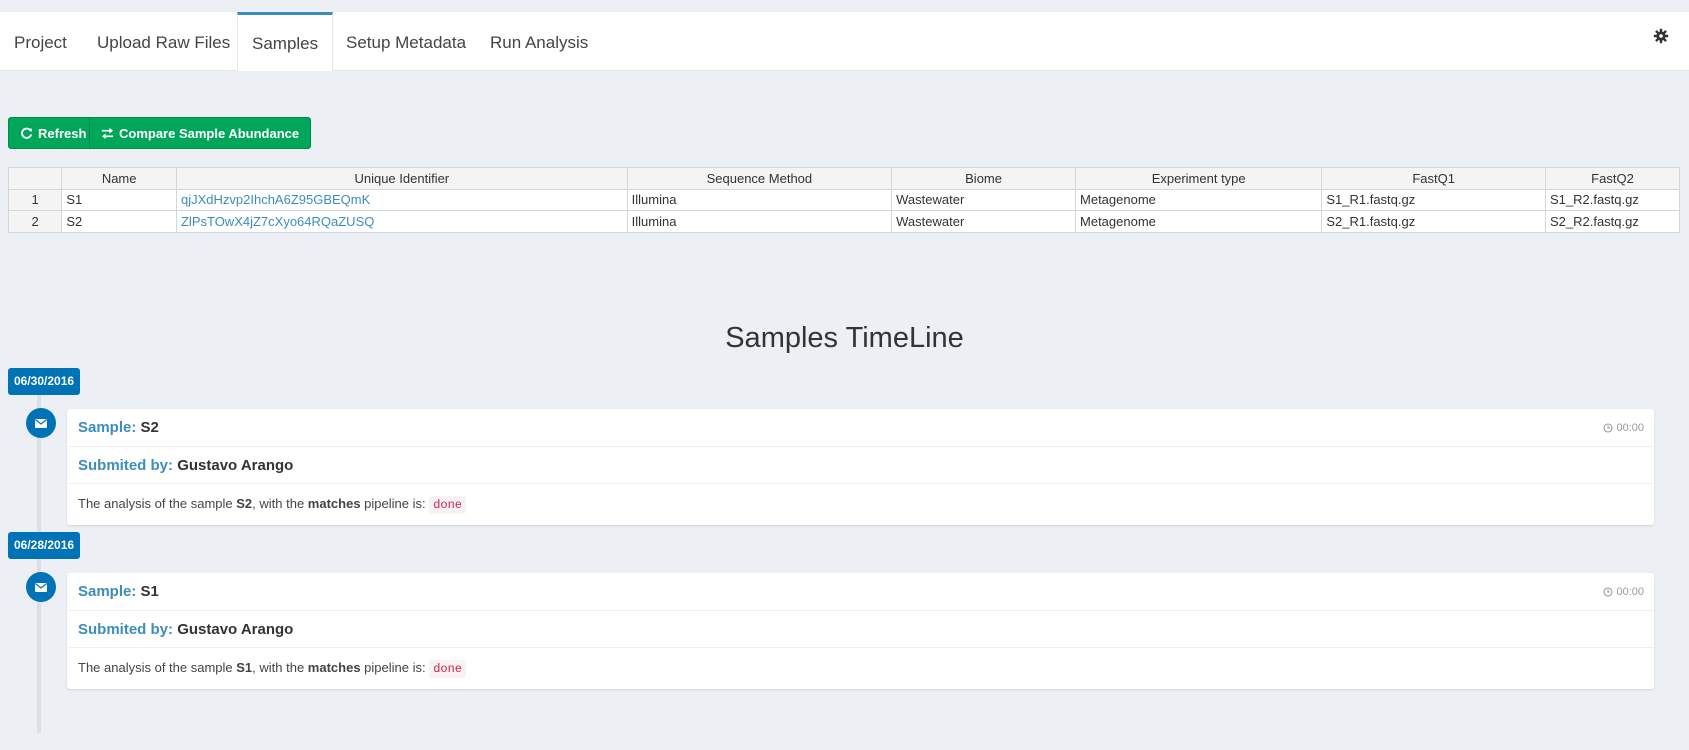 This screenshot has width=1689, height=750. What do you see at coordinates (149, 427) in the screenshot?
I see `sample-value: S2` at bounding box center [149, 427].